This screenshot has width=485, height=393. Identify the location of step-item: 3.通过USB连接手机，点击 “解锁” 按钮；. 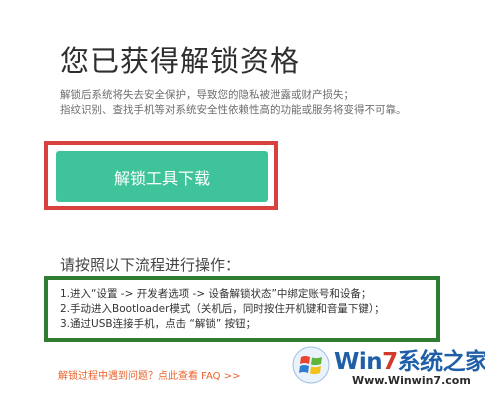
(158, 324).